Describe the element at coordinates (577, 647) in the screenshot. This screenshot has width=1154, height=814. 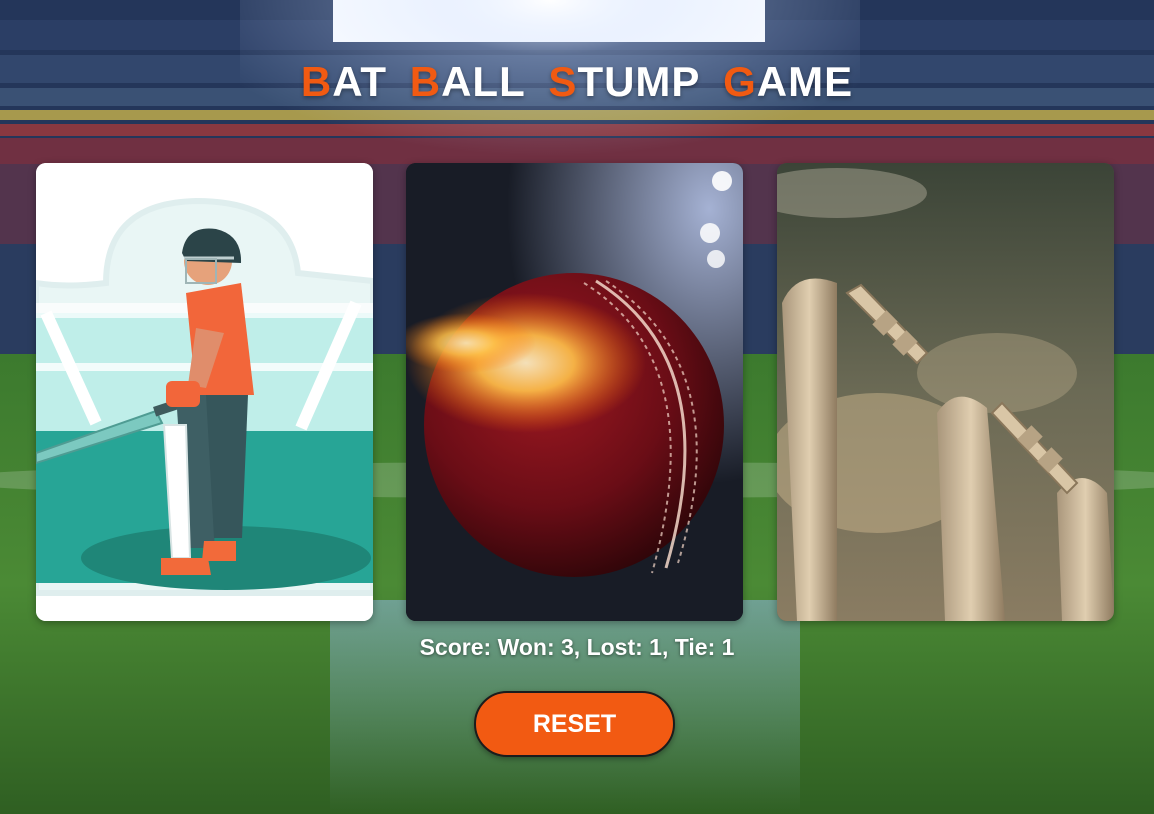
I see `score-text: Score: Won: 3, Lost: 1, Tie: 1` at that location.